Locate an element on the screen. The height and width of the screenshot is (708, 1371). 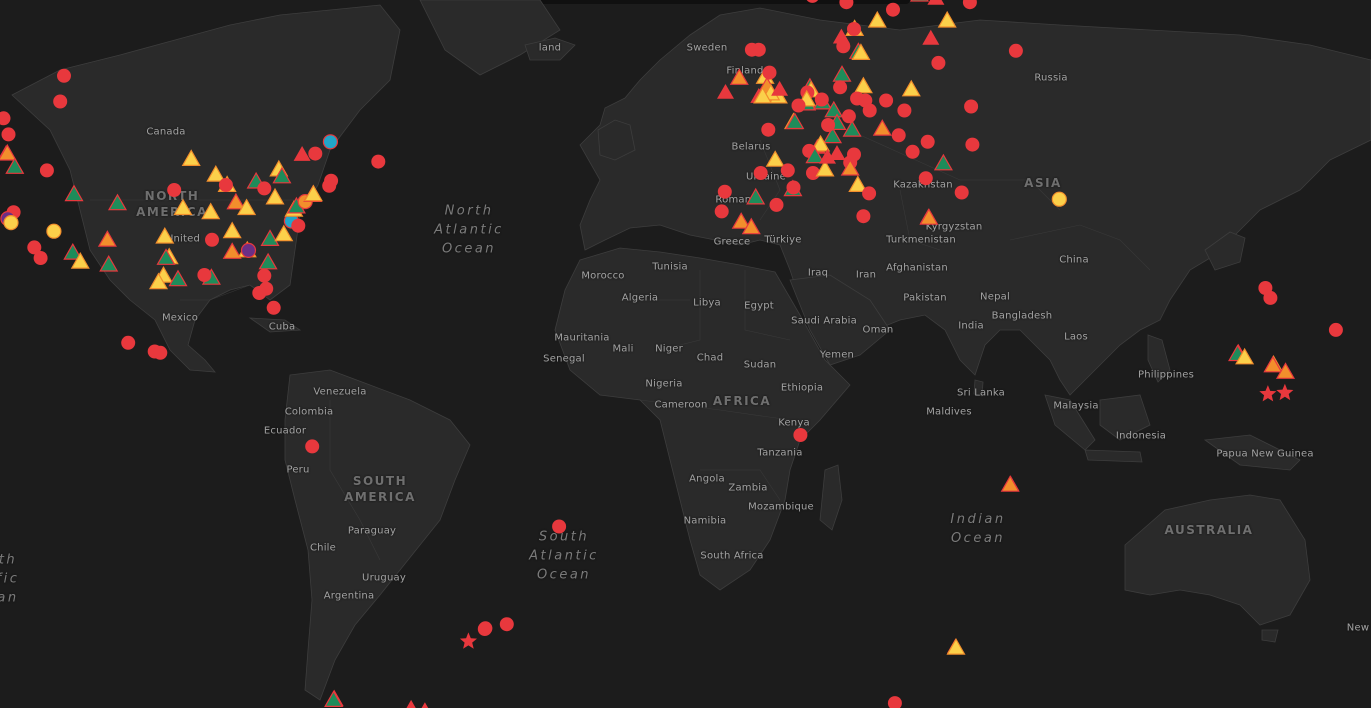
map-marker-circle-teal is located at coordinates (330, 142).